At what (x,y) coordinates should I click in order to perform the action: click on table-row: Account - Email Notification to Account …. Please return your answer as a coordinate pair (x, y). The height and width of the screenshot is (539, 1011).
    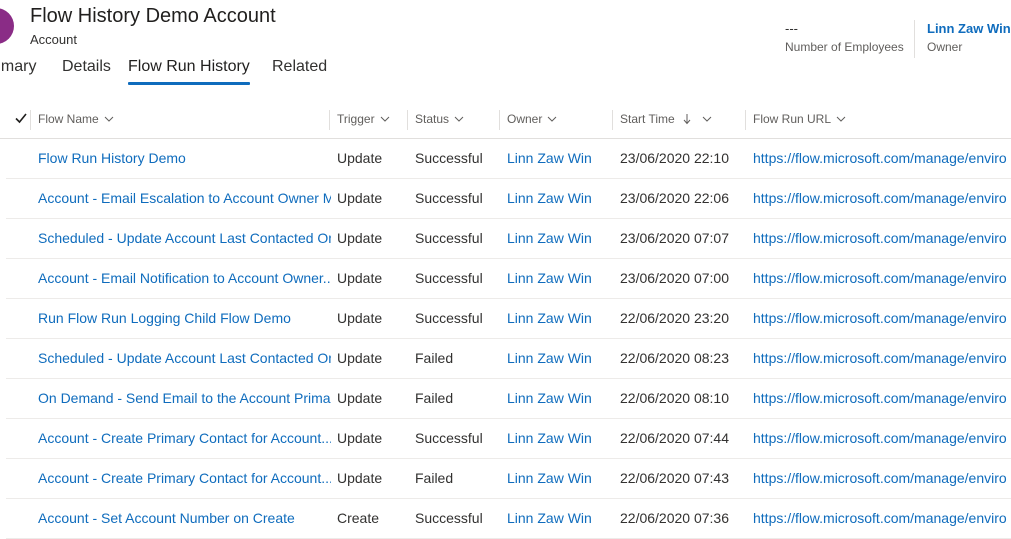
    Looking at the image, I should click on (508, 279).